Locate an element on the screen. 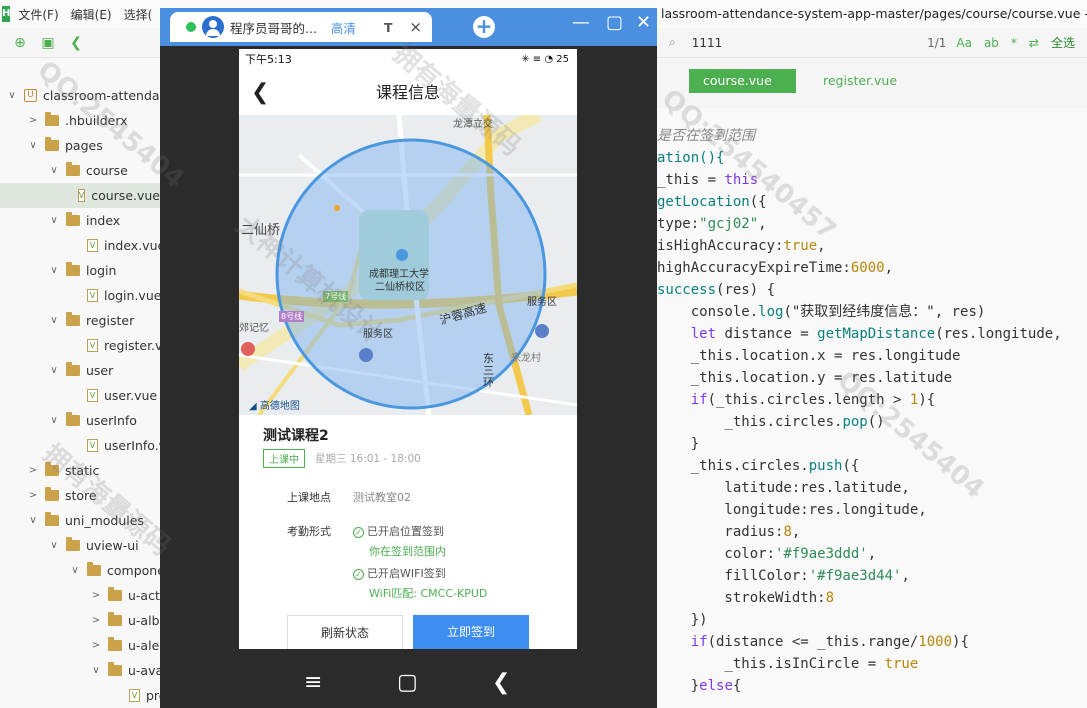  whole-word-icon: ab is located at coordinates (991, 43).